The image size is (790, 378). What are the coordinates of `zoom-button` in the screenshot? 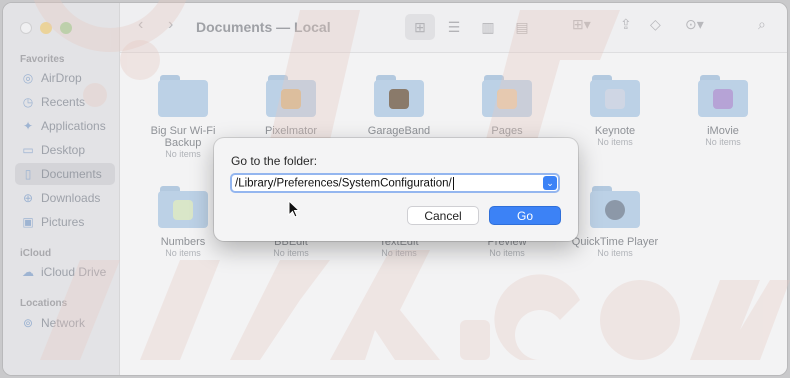 It's located at (66, 28).